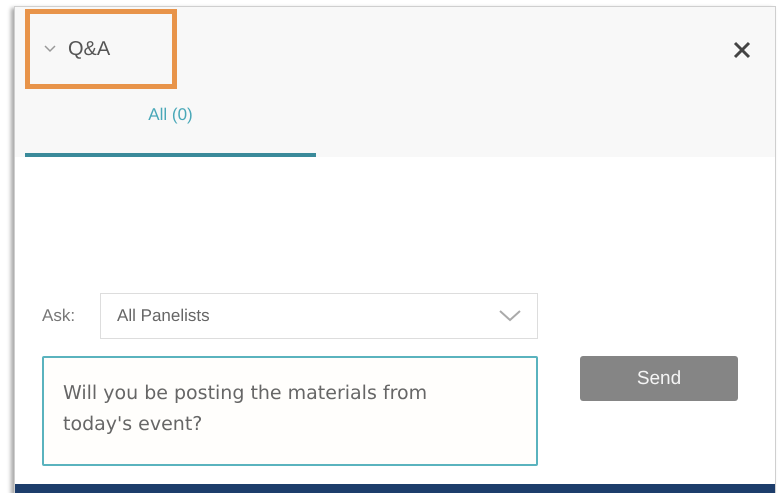 The height and width of the screenshot is (493, 781). I want to click on recipient-dropdown: All Panelists, so click(319, 316).